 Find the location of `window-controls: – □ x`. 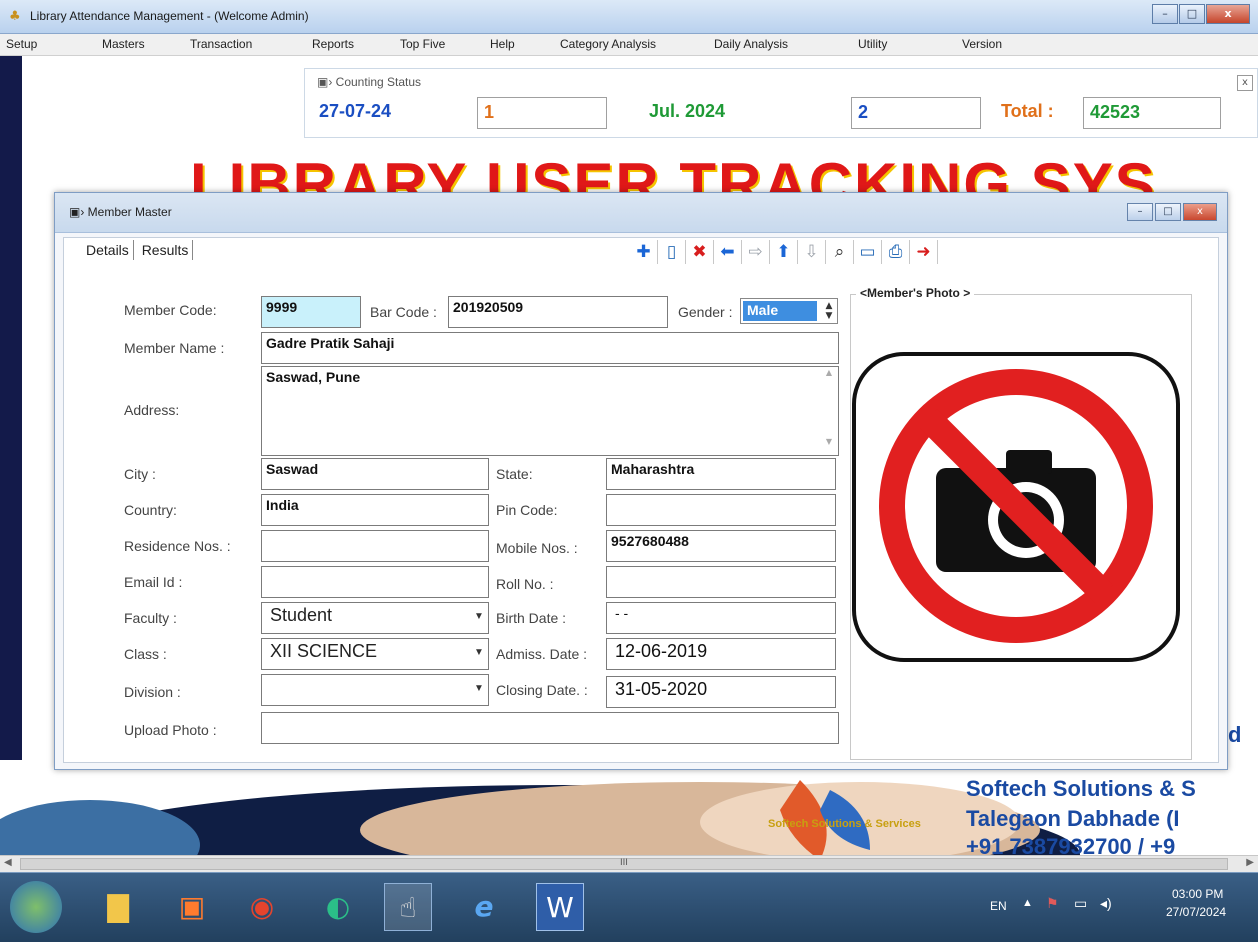

window-controls: – □ x is located at coordinates (1200, 14).